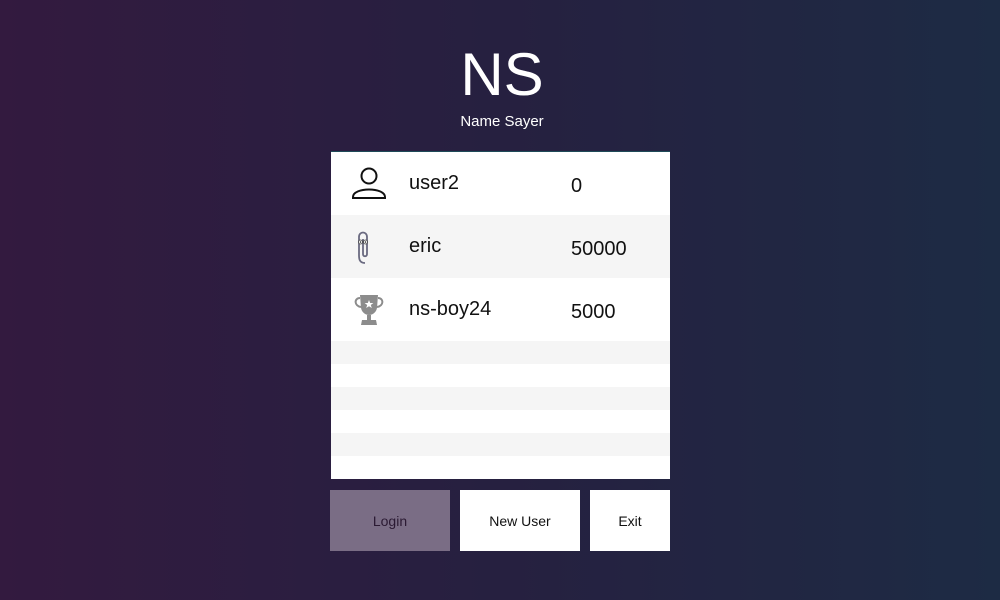 This screenshot has height=600, width=1000. What do you see at coordinates (520, 520) in the screenshot?
I see `new-user-button: New User` at bounding box center [520, 520].